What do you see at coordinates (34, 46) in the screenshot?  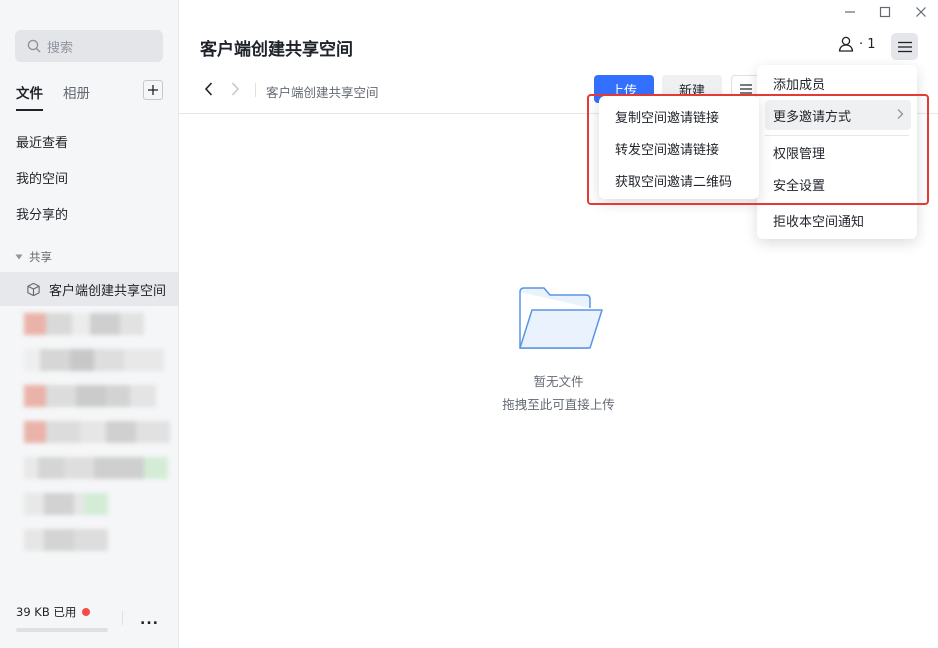 I see `search-icon` at bounding box center [34, 46].